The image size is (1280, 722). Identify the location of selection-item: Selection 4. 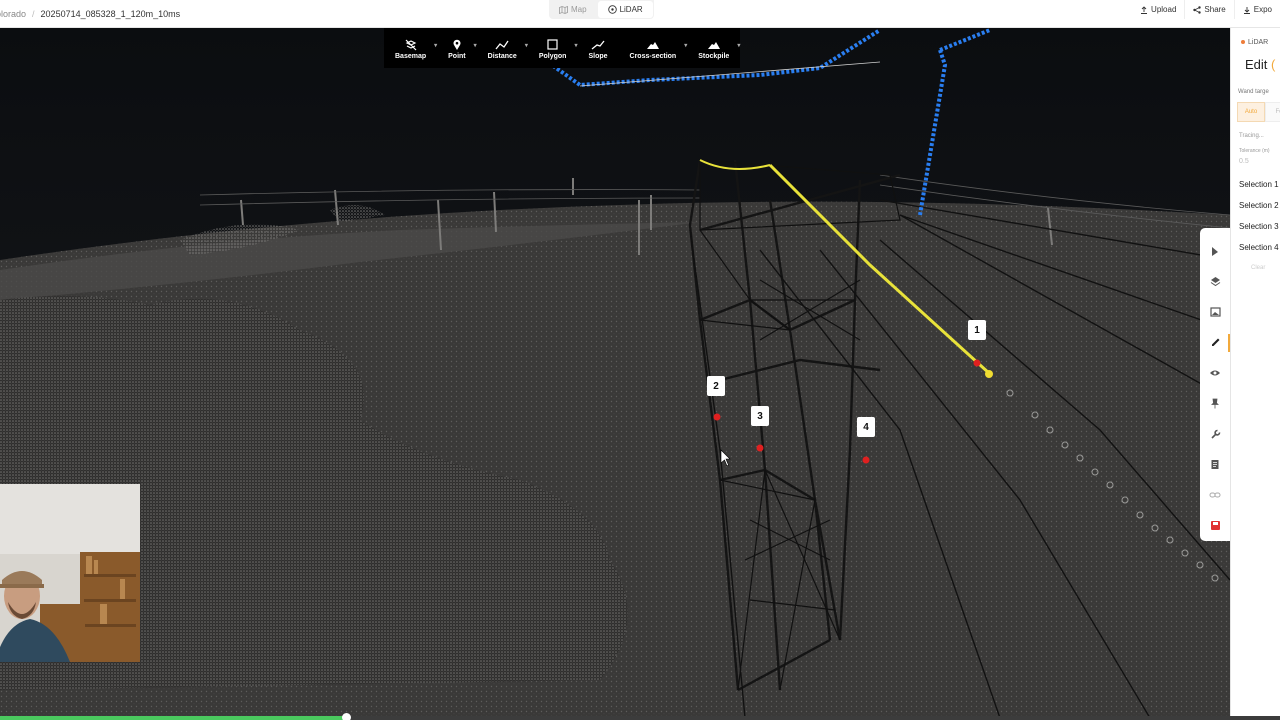
(1259, 247).